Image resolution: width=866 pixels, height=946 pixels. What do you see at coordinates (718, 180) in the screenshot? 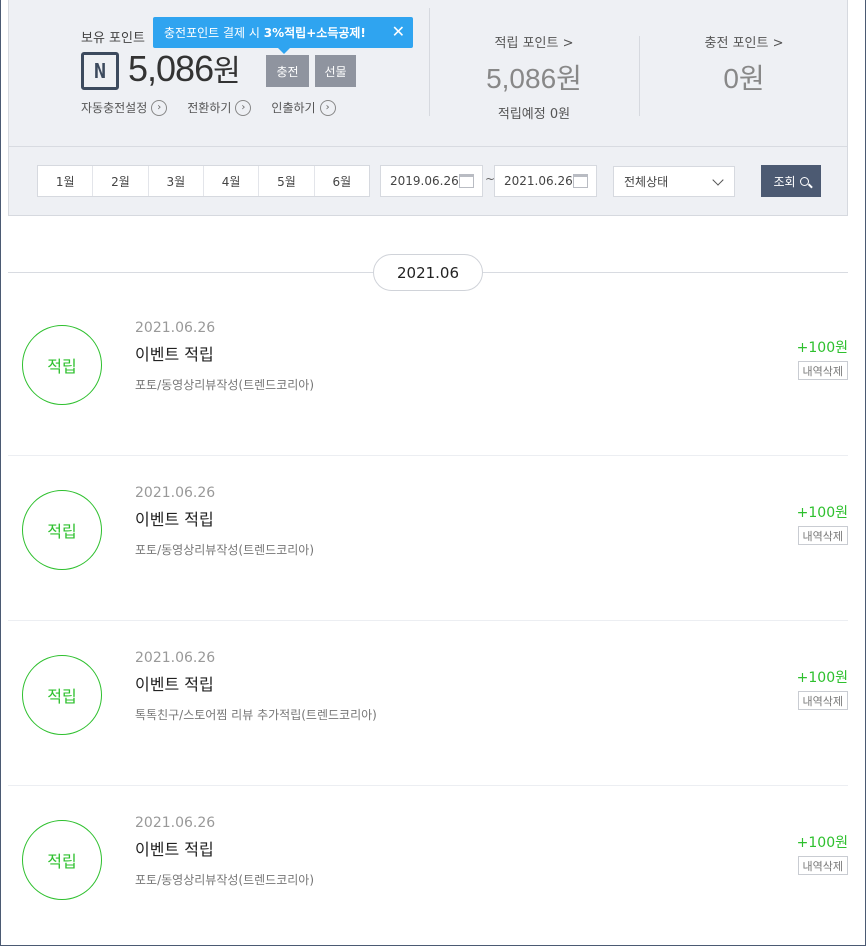
I see `chevron-down-icon` at bounding box center [718, 180].